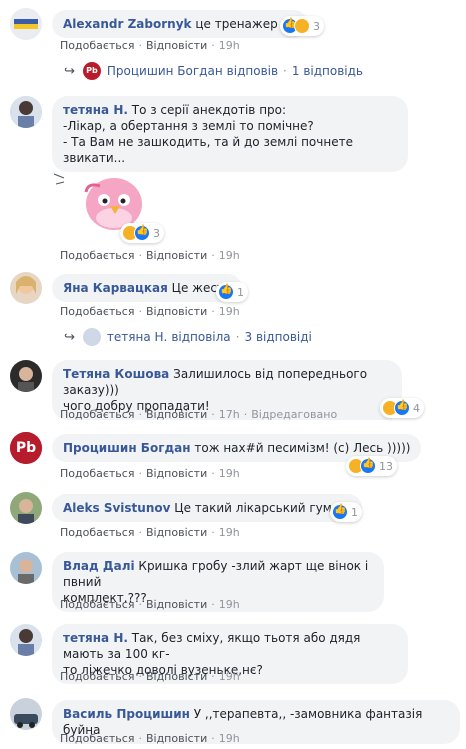 The image size is (466, 749). Describe the element at coordinates (127, 24) in the screenshot. I see `comment-author: Alexandr Zabornyk` at that location.